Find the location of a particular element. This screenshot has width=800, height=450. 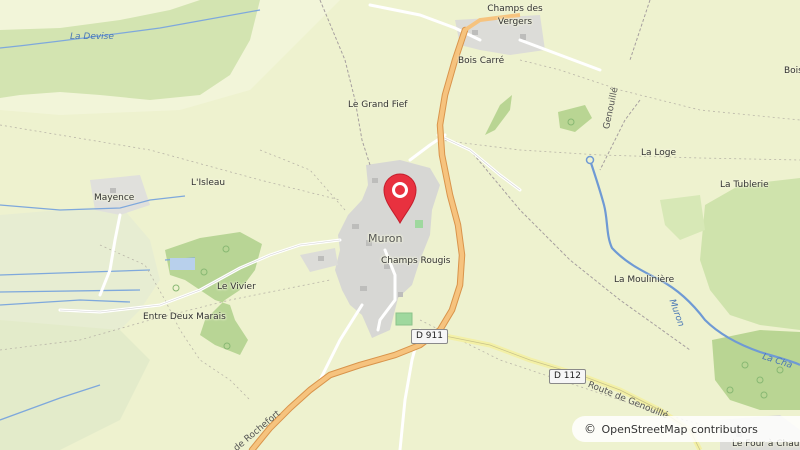

place-label-lisleau: L'Isleau is located at coordinates (208, 183).